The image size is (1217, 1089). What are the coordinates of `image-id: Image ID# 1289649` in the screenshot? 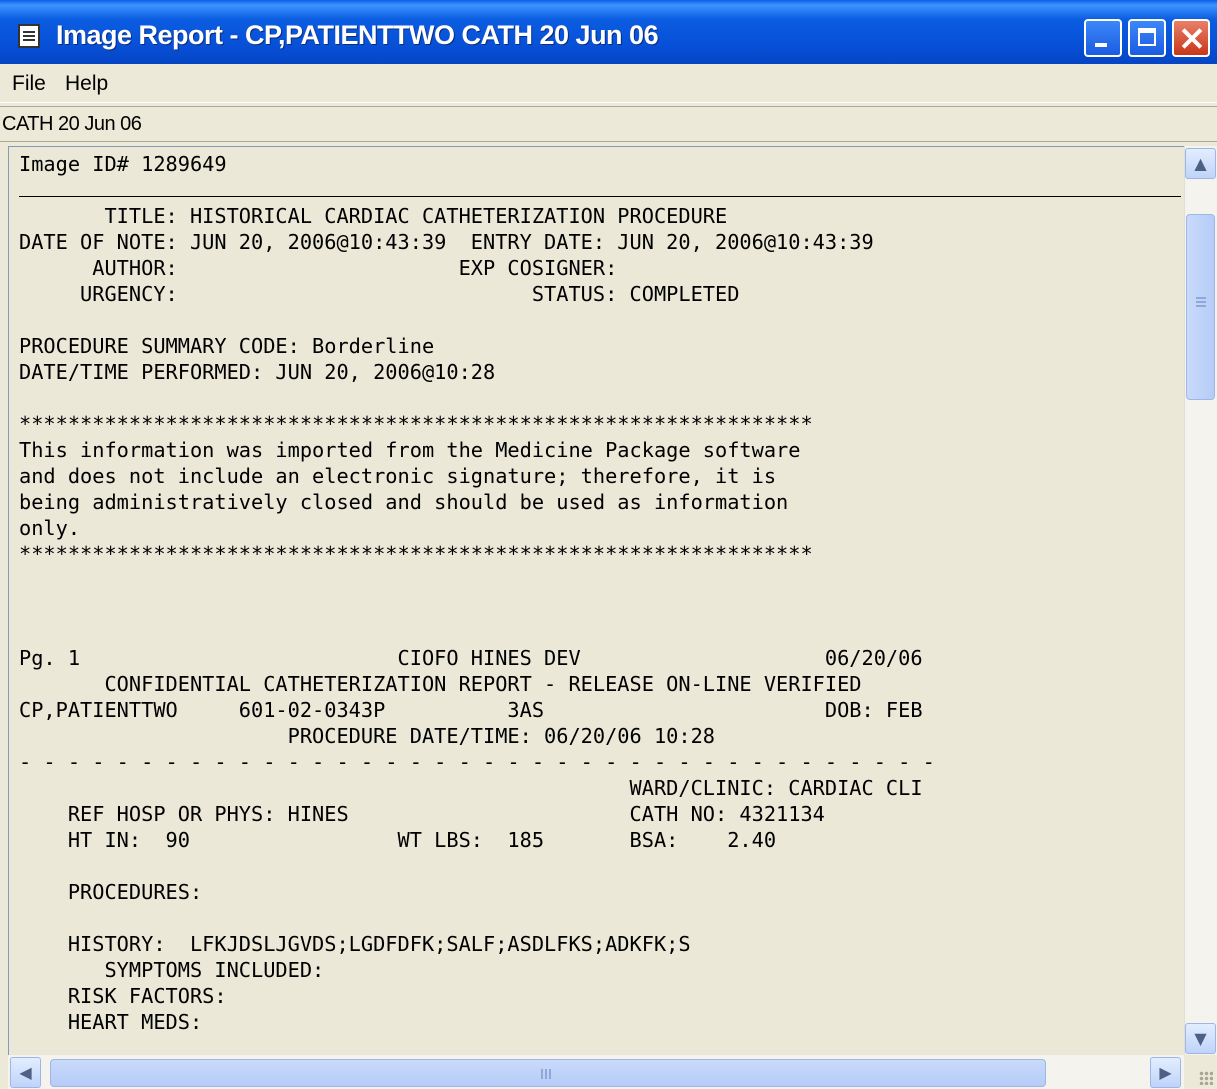 It's located at (123, 164).